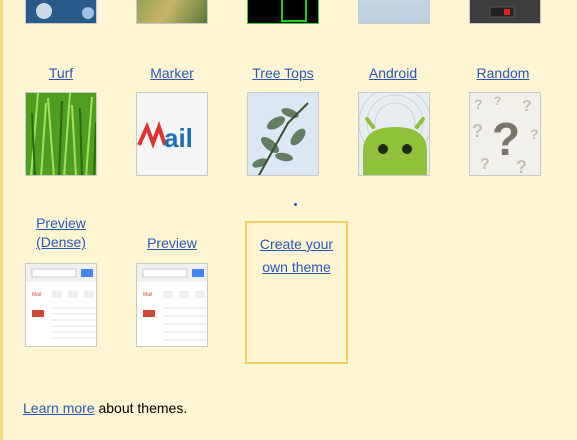 This screenshot has width=577, height=440. I want to click on learn-more-text: about themes., so click(141, 408).